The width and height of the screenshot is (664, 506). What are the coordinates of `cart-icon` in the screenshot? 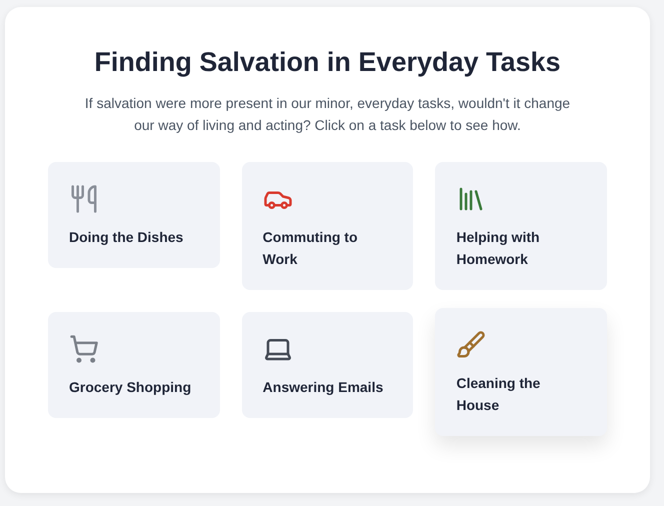 It's located at (84, 349).